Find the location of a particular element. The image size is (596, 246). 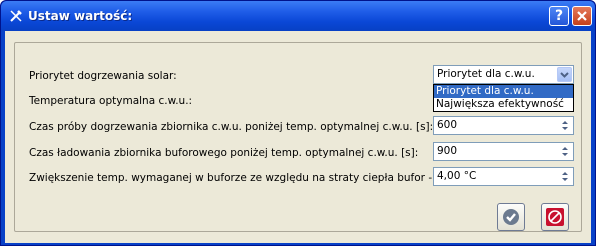

label-optimal-temp: Temperatura optymalna c.w.u.: is located at coordinates (111, 101).